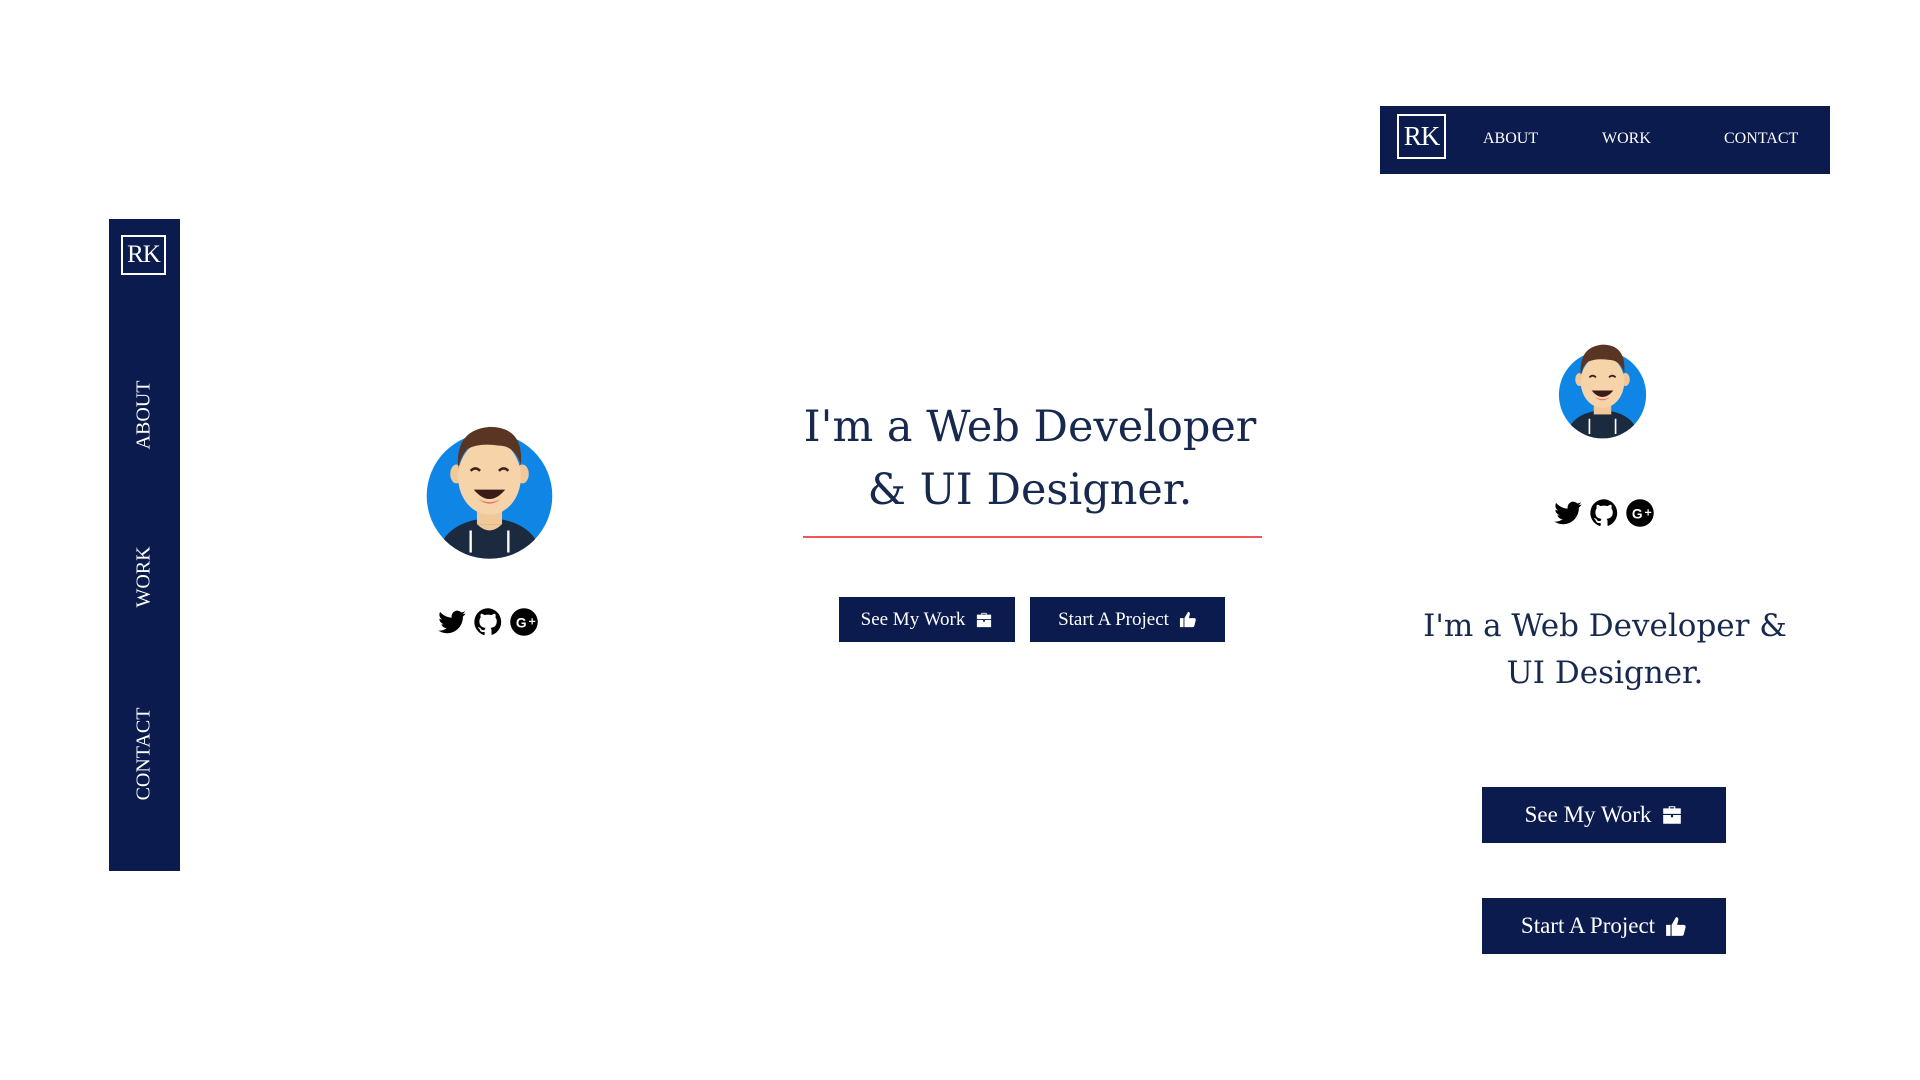 The image size is (1920, 1080). I want to click on hero-heading-line-1: I'm a Web Developer, so click(1030, 427).